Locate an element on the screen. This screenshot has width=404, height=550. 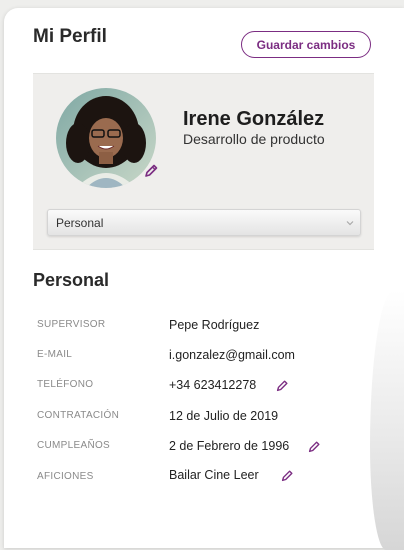
edit-birthday-button is located at coordinates (314, 447).